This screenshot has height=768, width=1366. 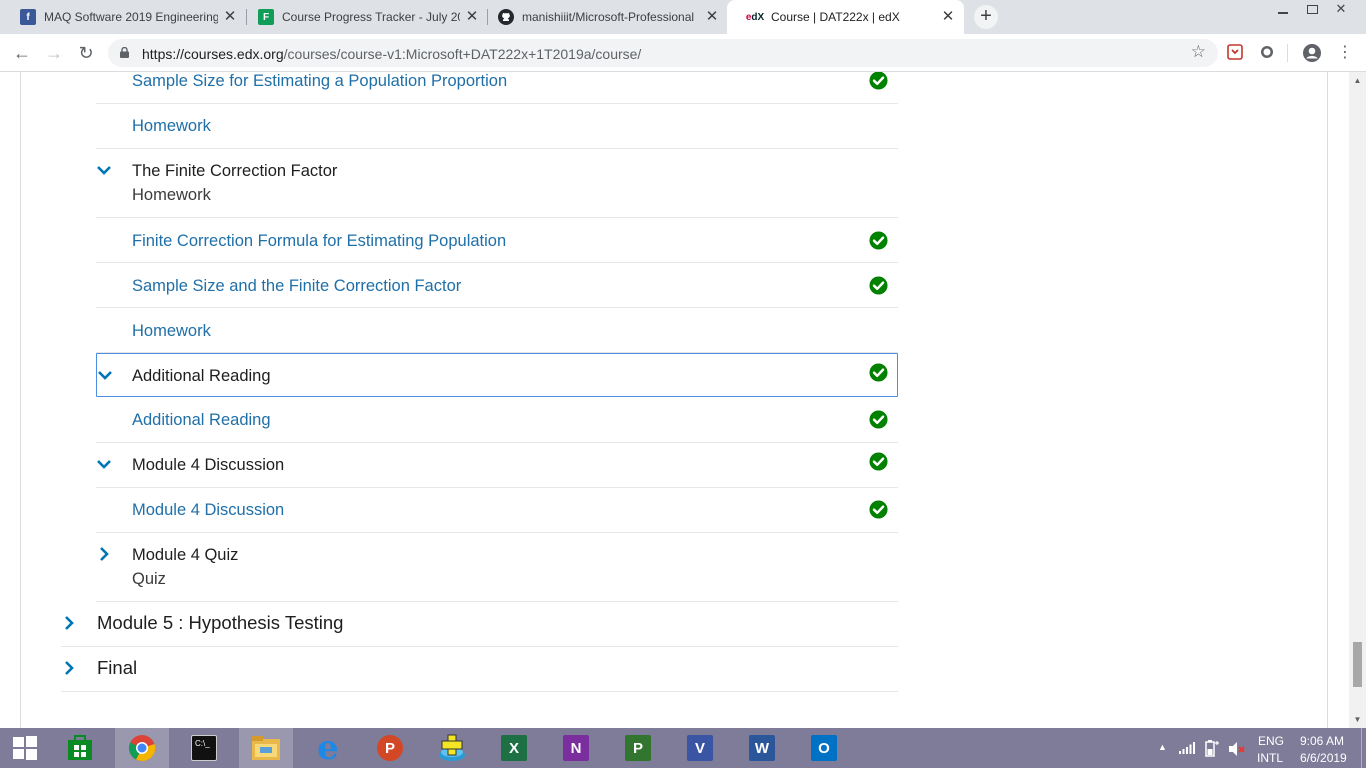 I want to click on scroll-up-arrow-icon: ▲, so click(x=1357, y=80).